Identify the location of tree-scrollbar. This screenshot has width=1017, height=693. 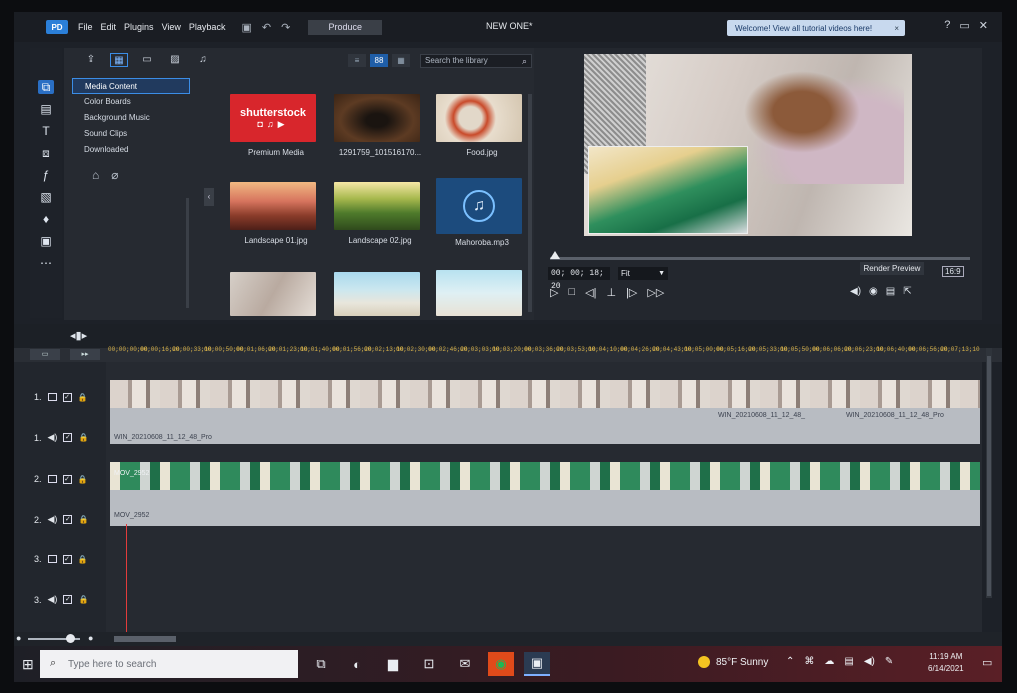
(187, 253).